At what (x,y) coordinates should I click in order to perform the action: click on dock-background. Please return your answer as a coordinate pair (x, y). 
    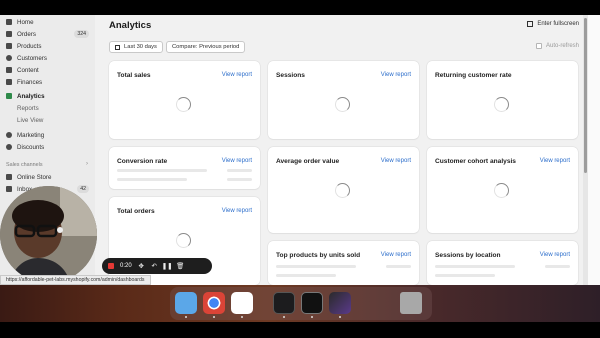
    Looking at the image, I should click on (300, 303).